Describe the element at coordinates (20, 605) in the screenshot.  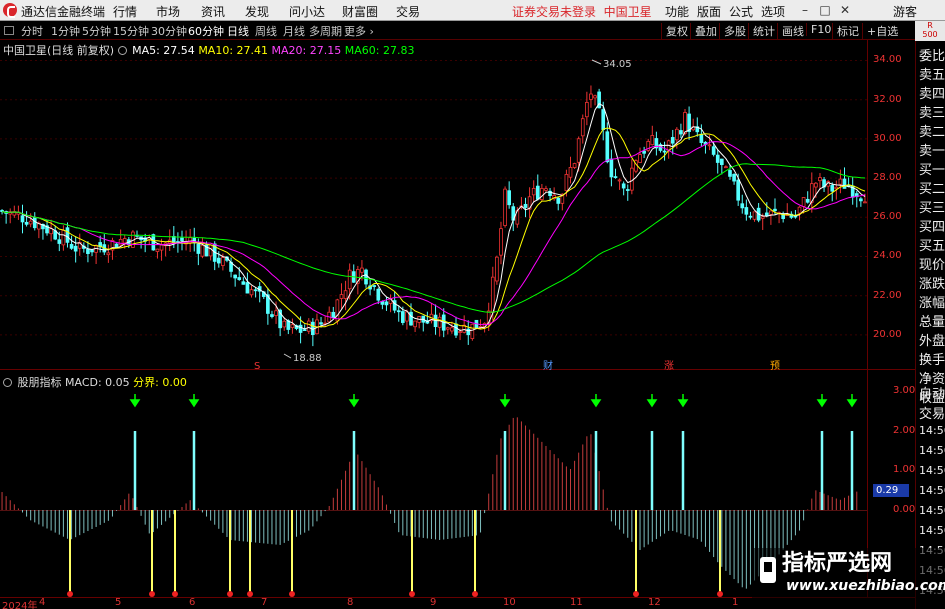
I see `x-tick-year: 2024年` at that location.